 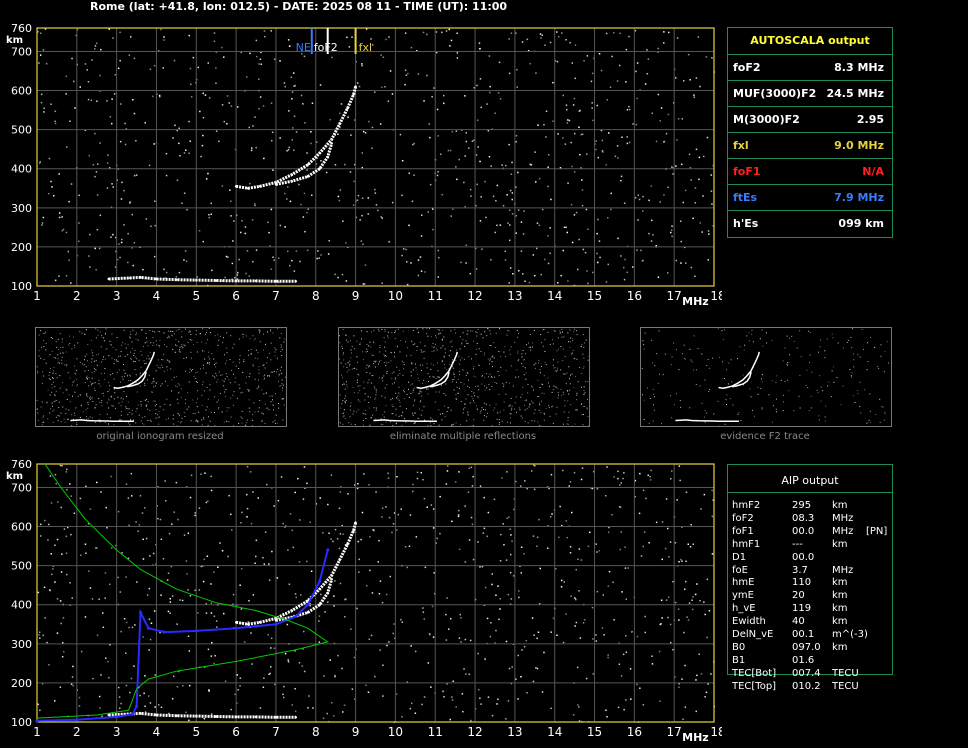 What do you see at coordinates (832, 609) in the screenshot?
I see `aip-row: h_vE 119 km` at bounding box center [832, 609].